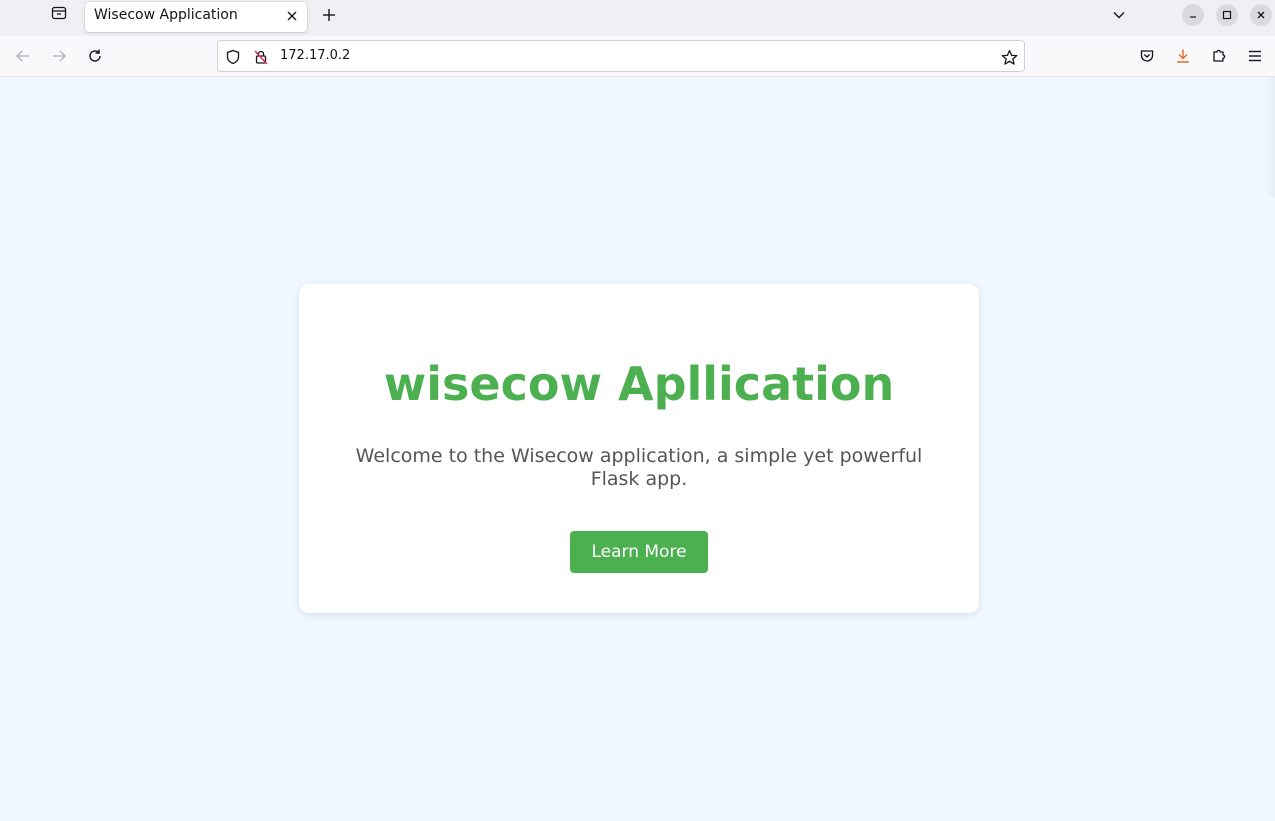 This screenshot has height=821, width=1275. What do you see at coordinates (639, 384) in the screenshot?
I see `page-title: wisecow Apllication` at bounding box center [639, 384].